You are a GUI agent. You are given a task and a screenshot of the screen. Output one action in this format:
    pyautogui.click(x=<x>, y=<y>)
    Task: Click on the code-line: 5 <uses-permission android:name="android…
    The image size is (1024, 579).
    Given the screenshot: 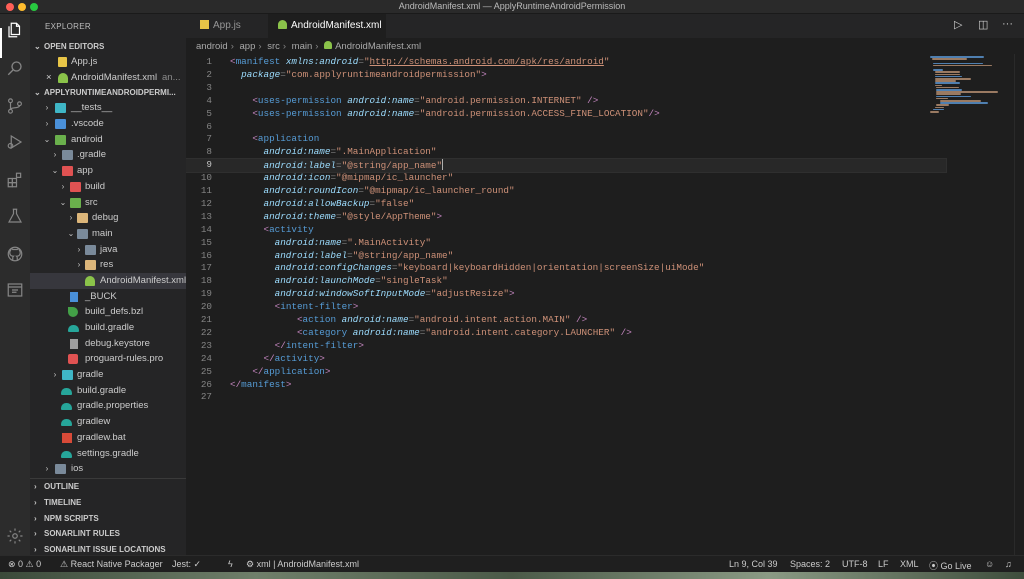 What is the action you would take?
    pyautogui.click(x=566, y=114)
    